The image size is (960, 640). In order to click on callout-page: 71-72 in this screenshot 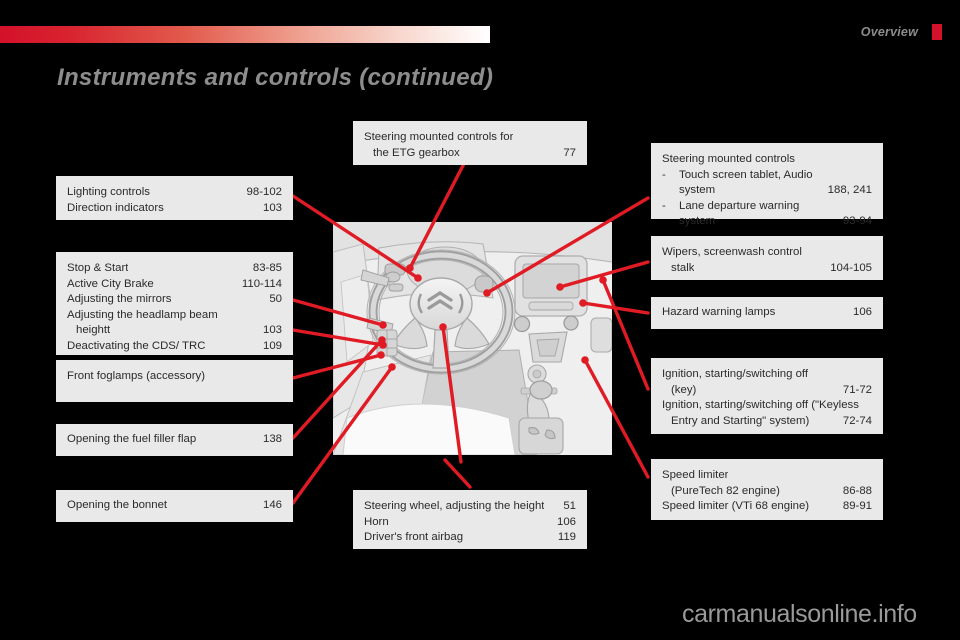, I will do `click(857, 389)`.